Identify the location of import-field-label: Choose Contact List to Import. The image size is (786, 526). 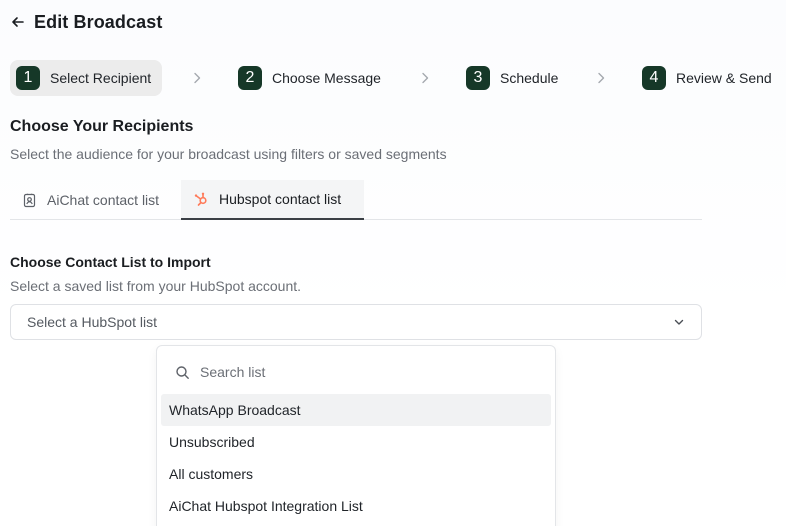
(110, 262).